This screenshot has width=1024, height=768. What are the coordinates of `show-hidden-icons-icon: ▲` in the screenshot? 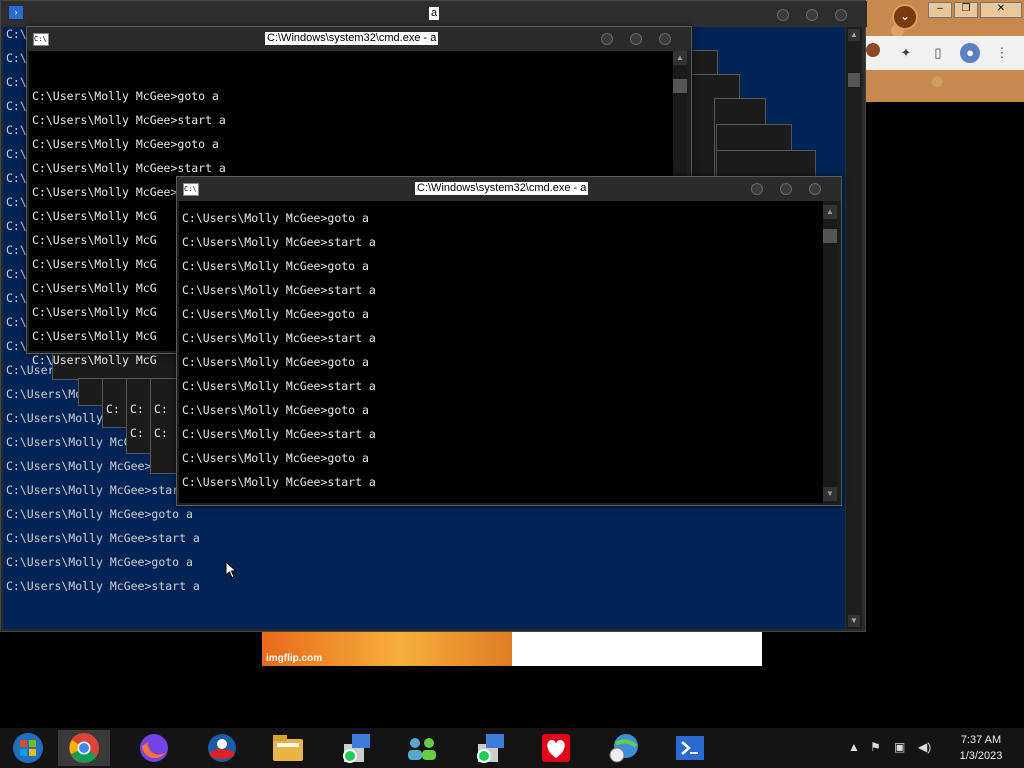 It's located at (854, 747).